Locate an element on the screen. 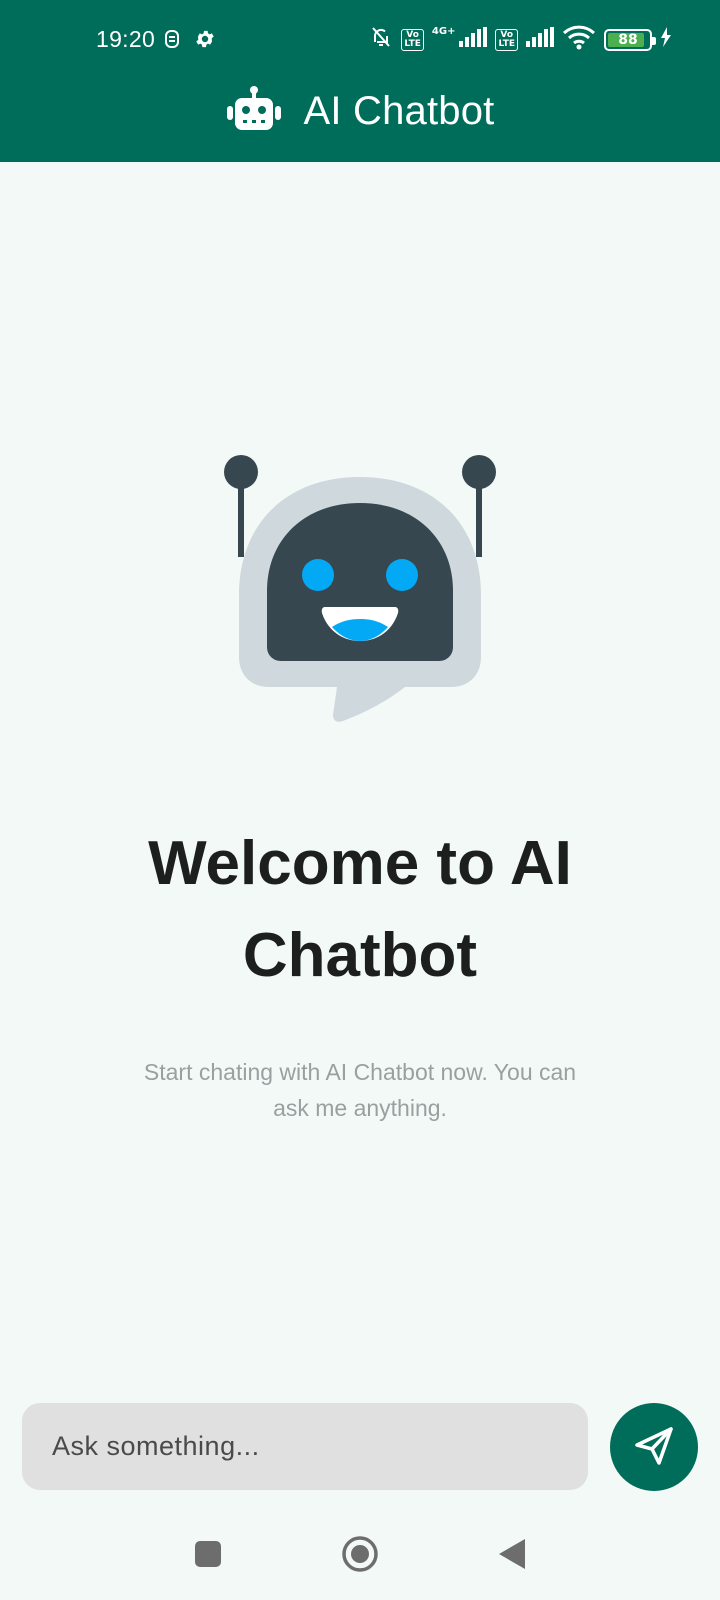 This screenshot has width=720, height=1600. robot-icon is located at coordinates (254, 111).